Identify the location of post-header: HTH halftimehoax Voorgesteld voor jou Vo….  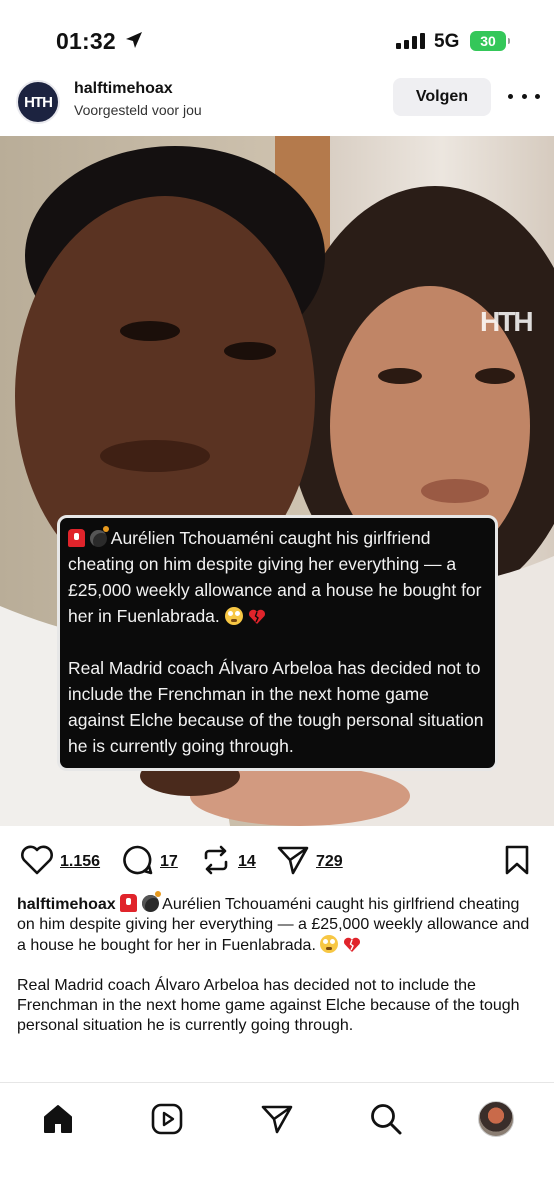
(277, 107).